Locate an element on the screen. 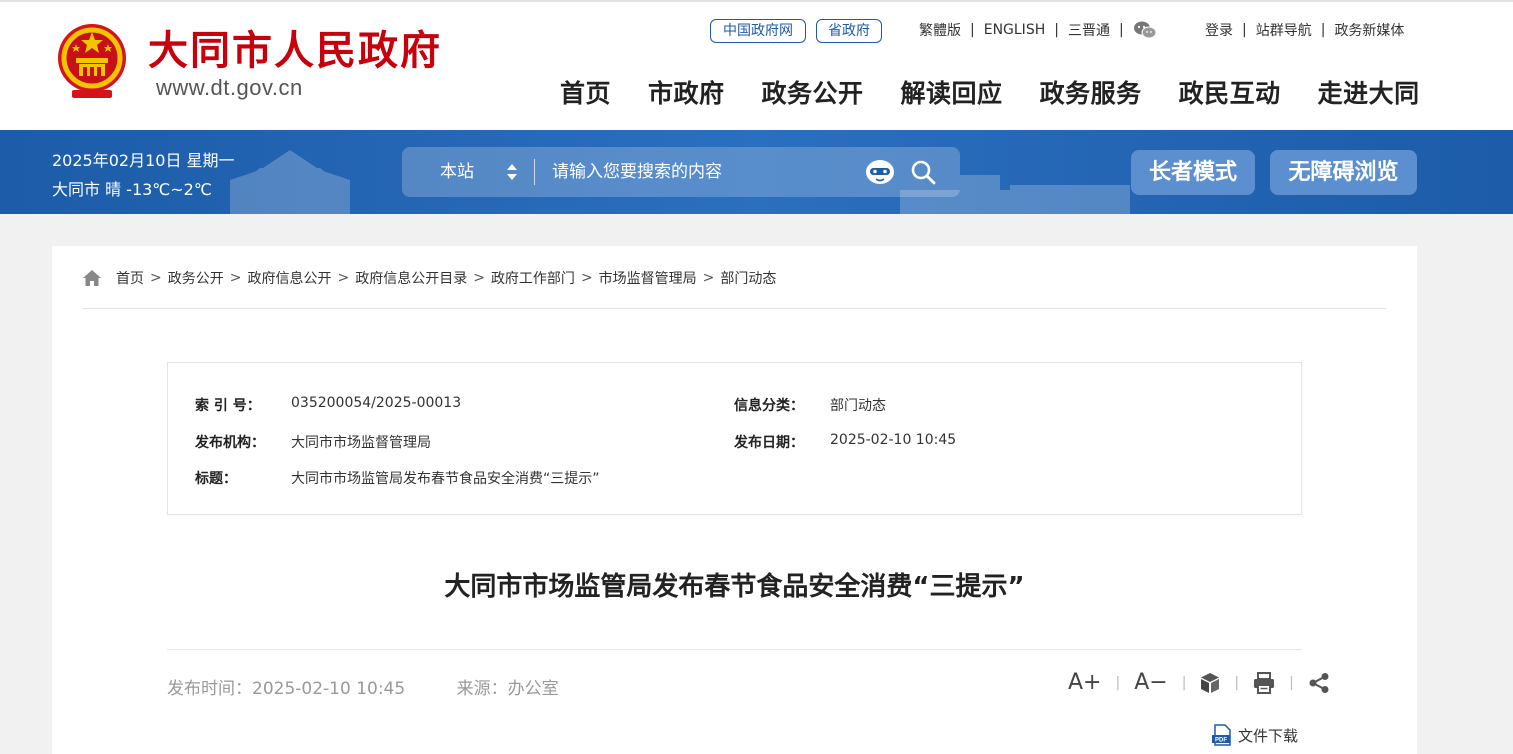 This screenshot has width=1513, height=754. site-url: www.dt.gov.cn is located at coordinates (229, 87).